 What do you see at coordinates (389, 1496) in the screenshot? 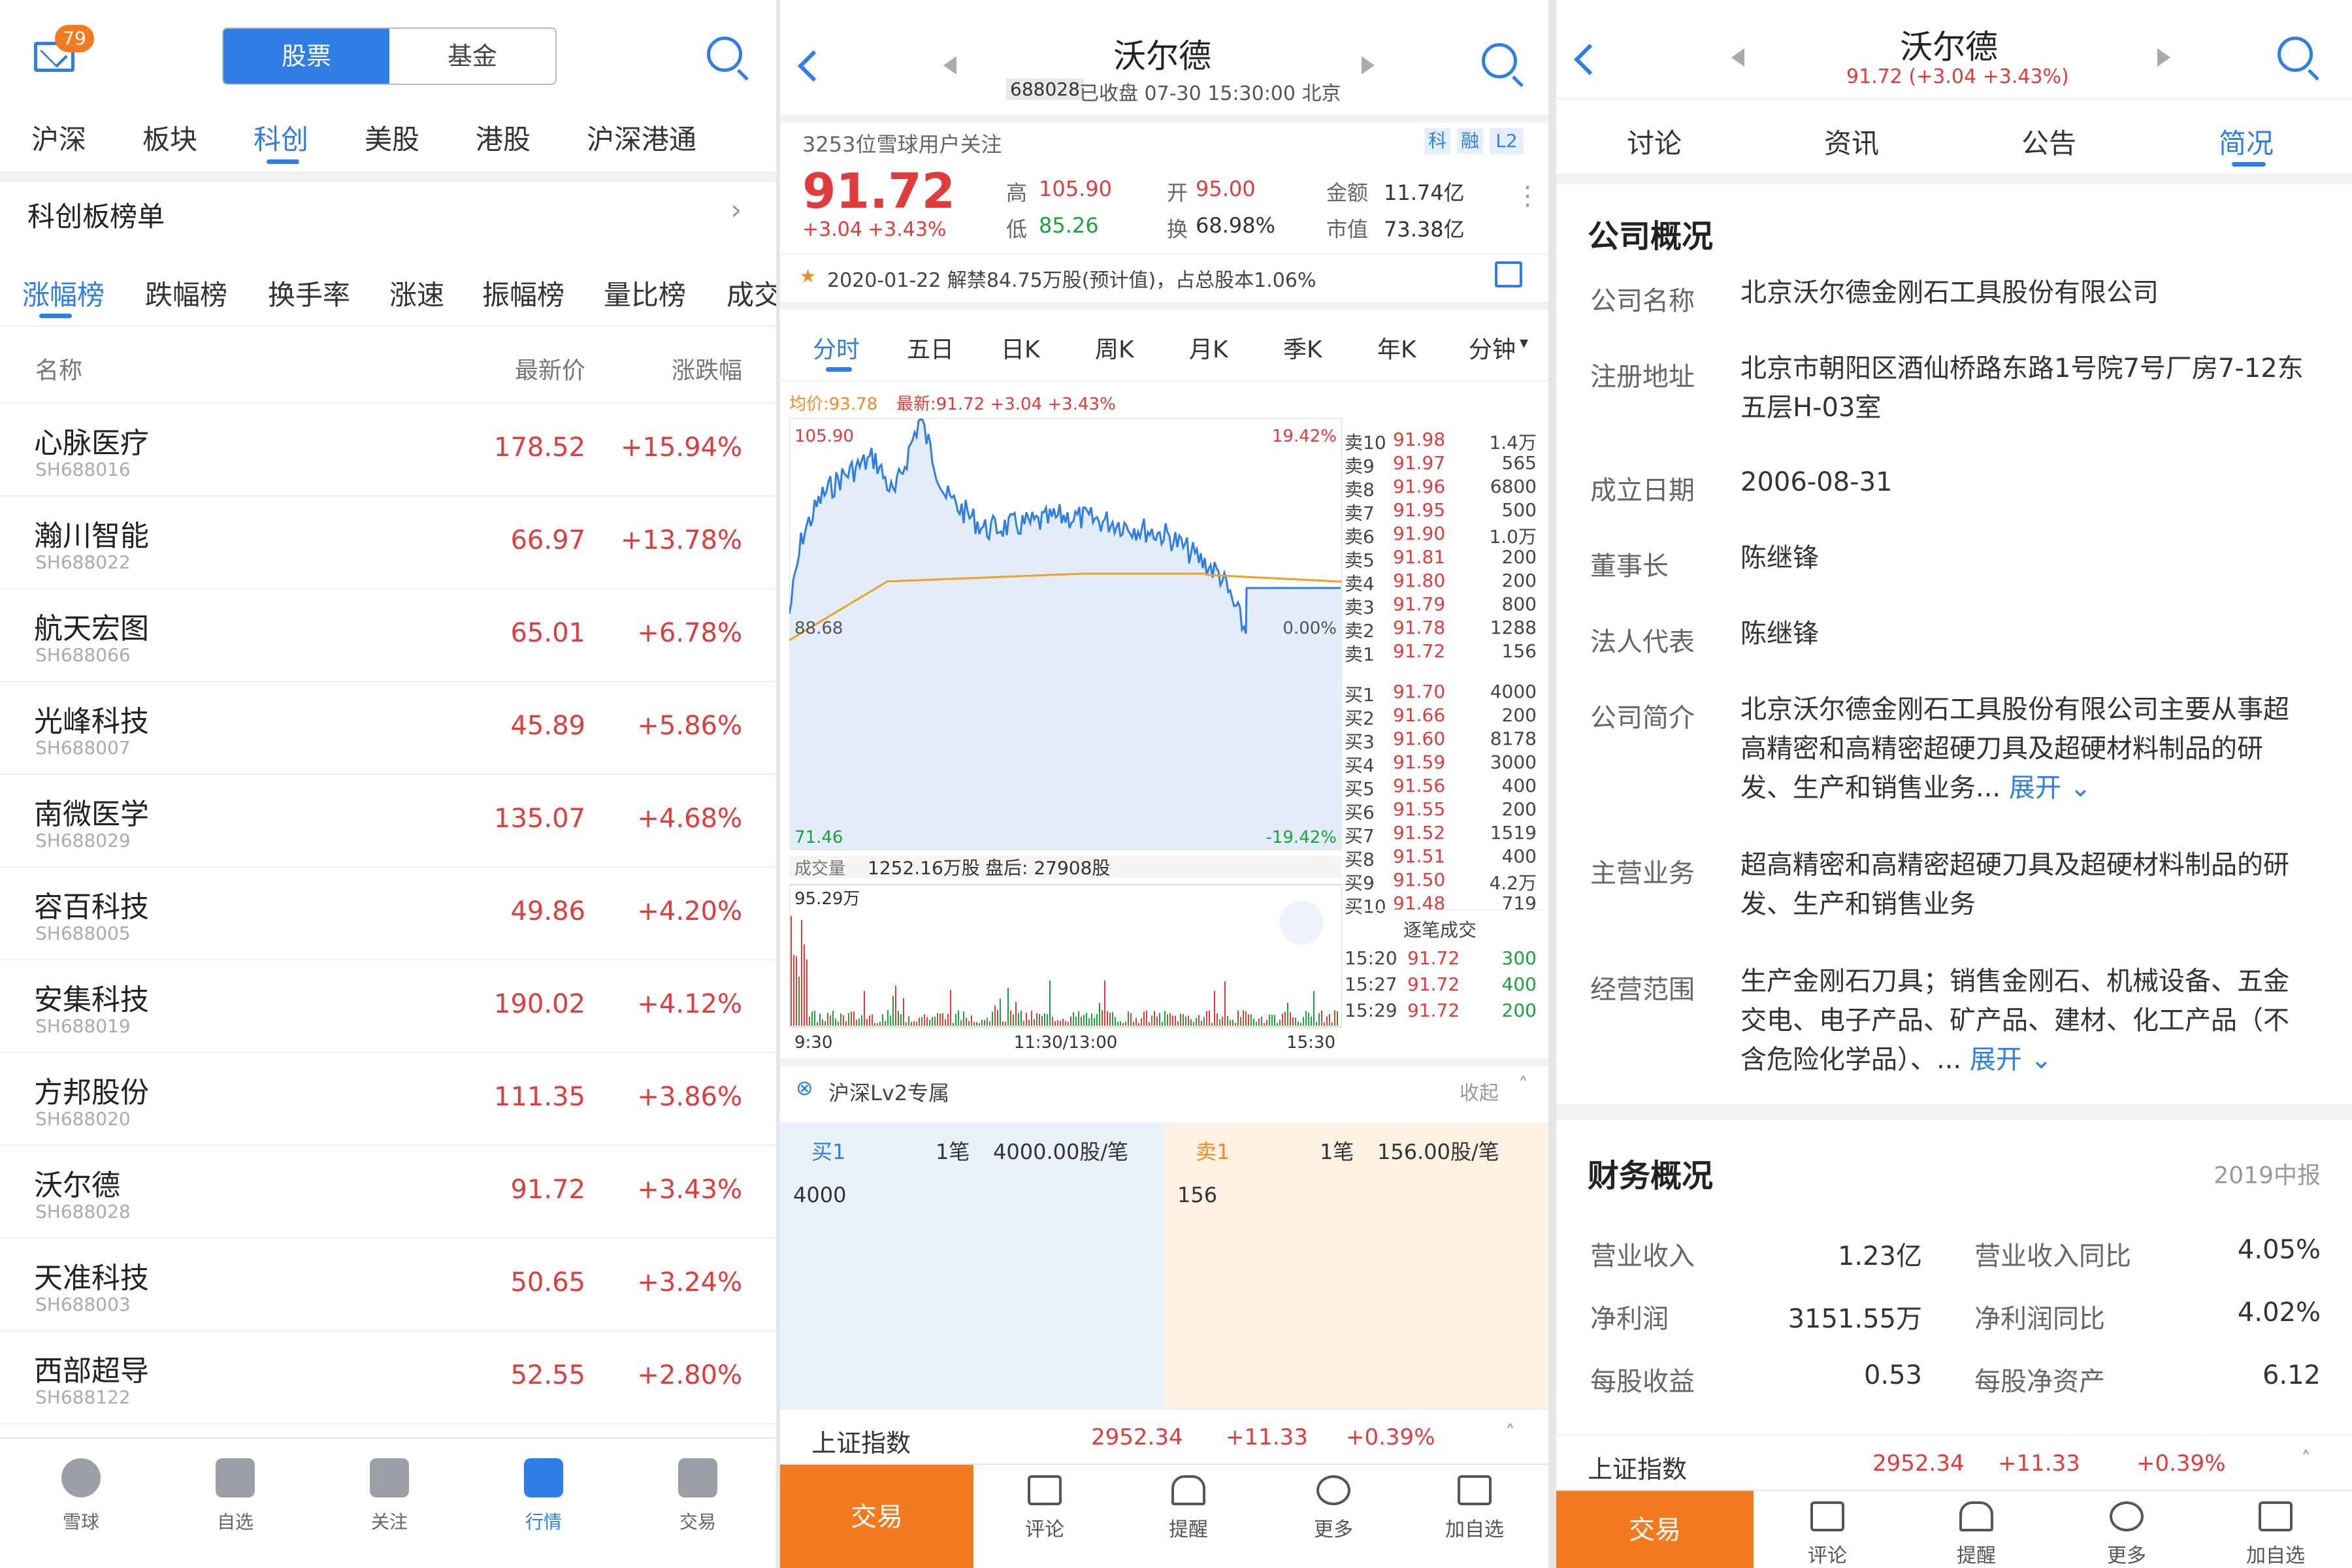
I see `nav-follow: 关注` at bounding box center [389, 1496].